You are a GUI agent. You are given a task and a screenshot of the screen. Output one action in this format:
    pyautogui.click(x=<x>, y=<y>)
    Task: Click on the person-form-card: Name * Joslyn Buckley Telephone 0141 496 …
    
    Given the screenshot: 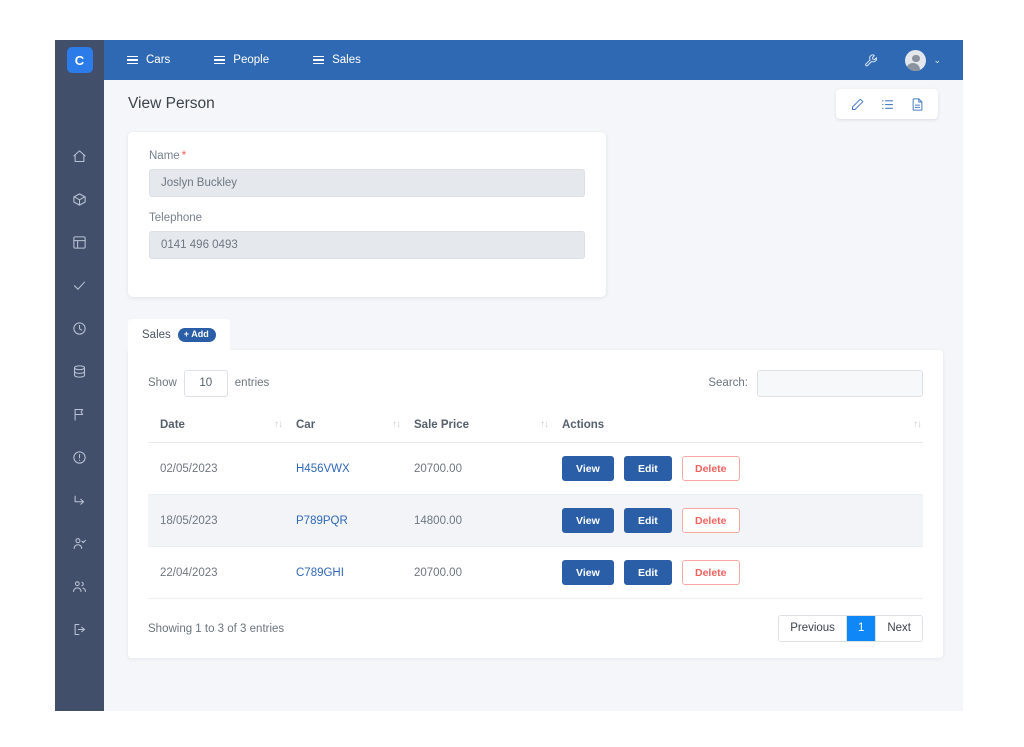 What is the action you would take?
    pyautogui.click(x=367, y=214)
    